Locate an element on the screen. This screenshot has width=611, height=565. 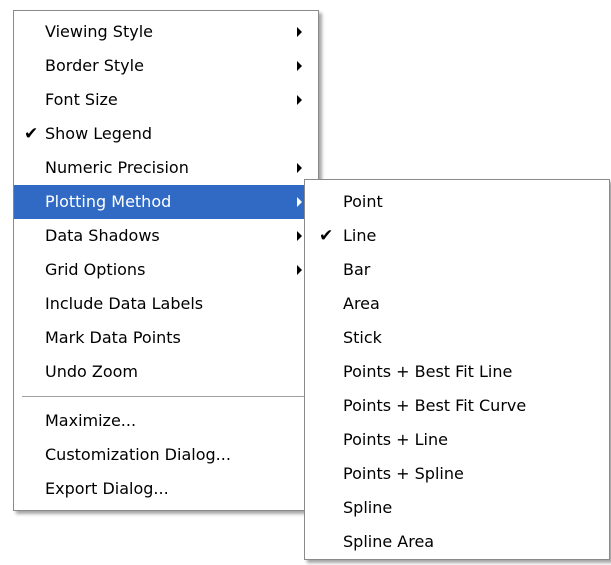
menu-item-viewing-style: Viewing Style is located at coordinates (166, 32).